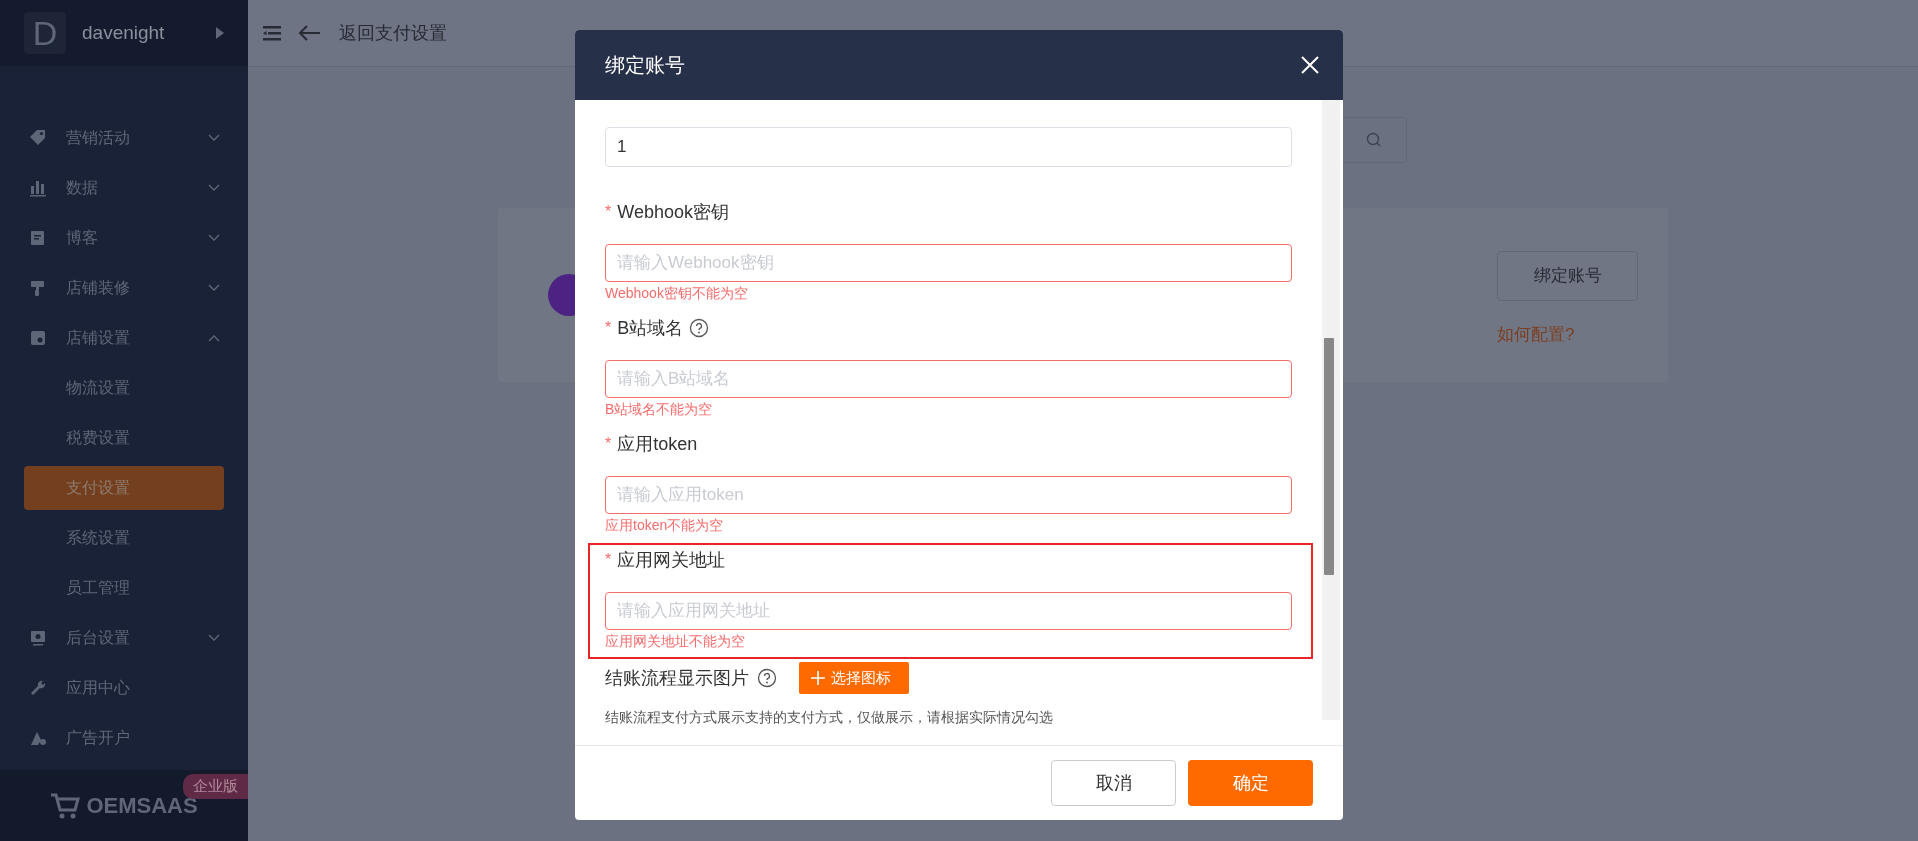 The height and width of the screenshot is (841, 1918). I want to click on field-label: Webhook密钥, so click(673, 212).